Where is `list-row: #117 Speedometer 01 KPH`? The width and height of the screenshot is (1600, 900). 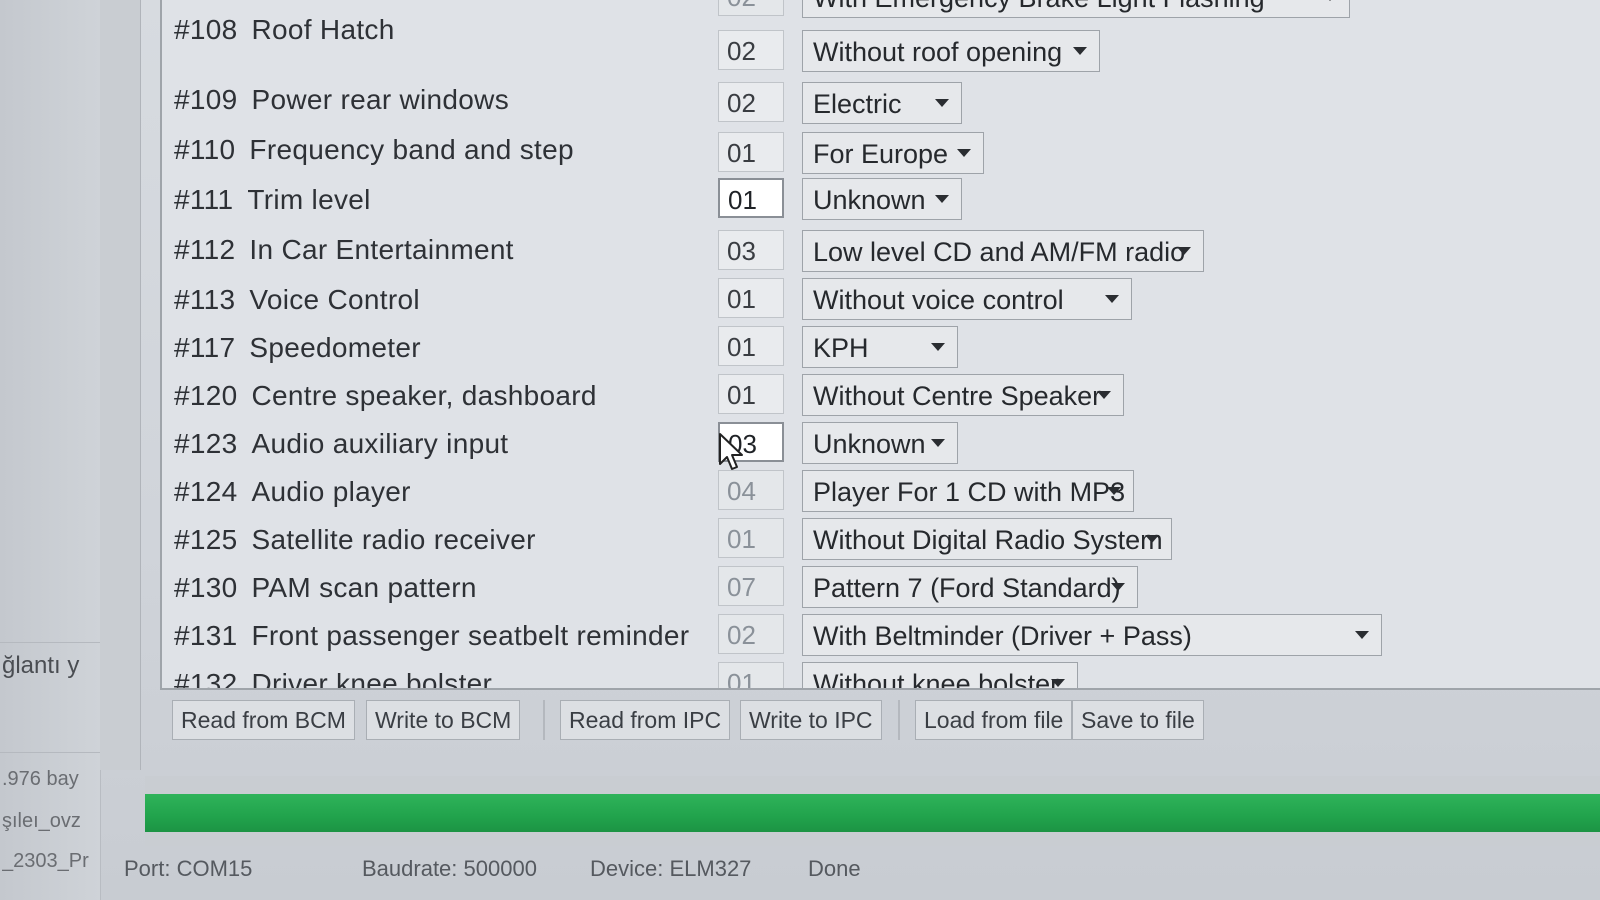 list-row: #117 Speedometer 01 KPH is located at coordinates (881, 348).